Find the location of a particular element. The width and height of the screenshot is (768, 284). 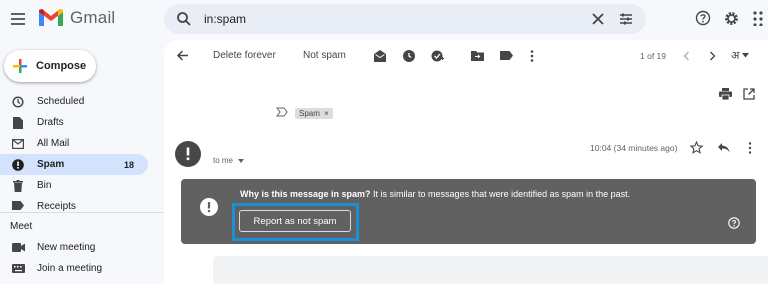

sidebar-item-label: Receipts is located at coordinates (56, 206).